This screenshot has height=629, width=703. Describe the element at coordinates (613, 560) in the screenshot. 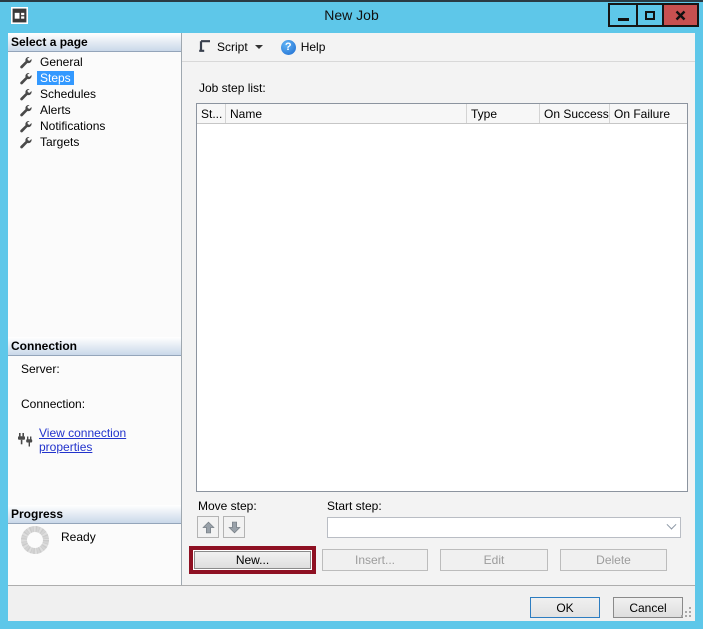

I see `delete-button: Delete` at that location.